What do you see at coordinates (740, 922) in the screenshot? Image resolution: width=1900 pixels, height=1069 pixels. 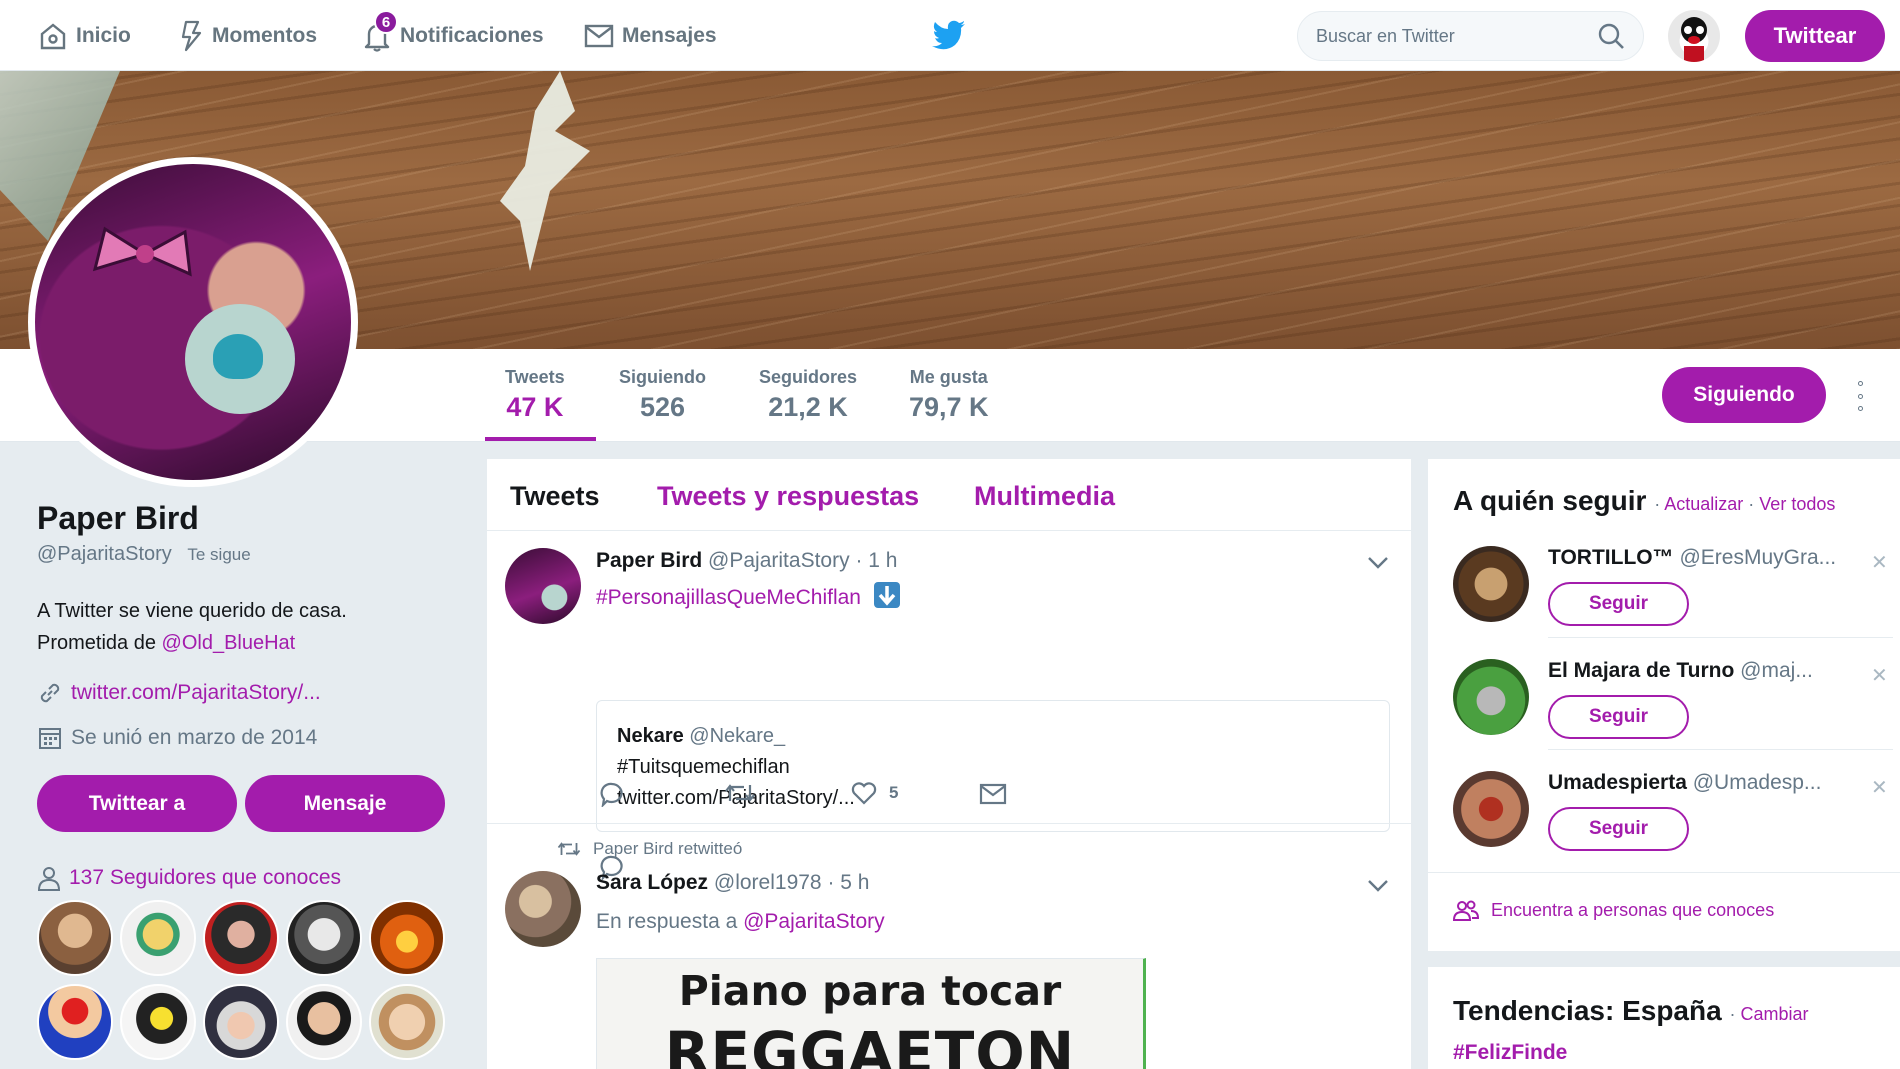 I see `reply-context: En respuesta a @PajaritaStory` at bounding box center [740, 922].